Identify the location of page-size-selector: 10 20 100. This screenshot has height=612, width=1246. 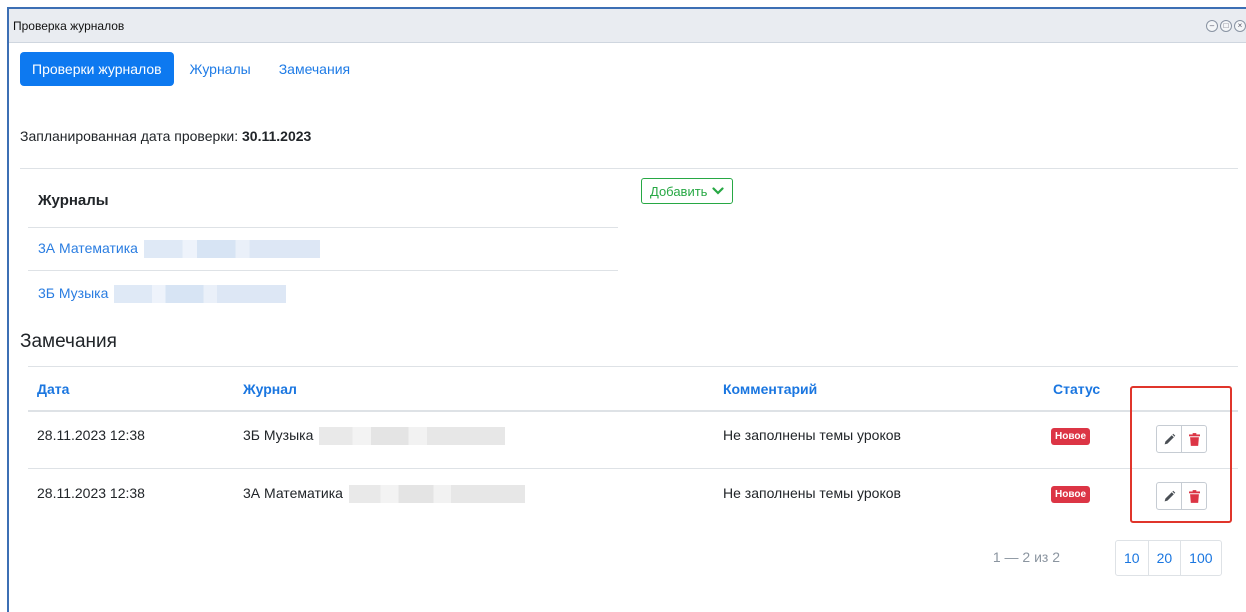
(1168, 558).